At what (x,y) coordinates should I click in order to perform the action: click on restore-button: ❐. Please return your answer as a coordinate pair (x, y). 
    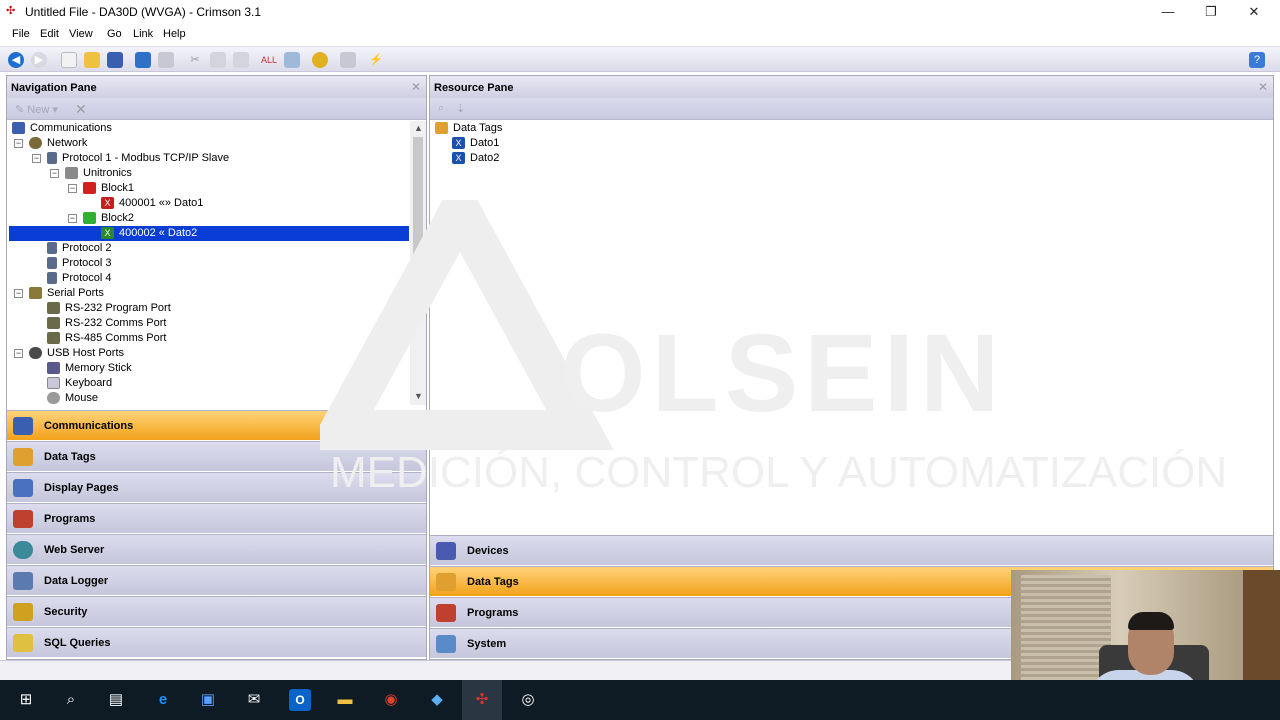
    Looking at the image, I should click on (1211, 12).